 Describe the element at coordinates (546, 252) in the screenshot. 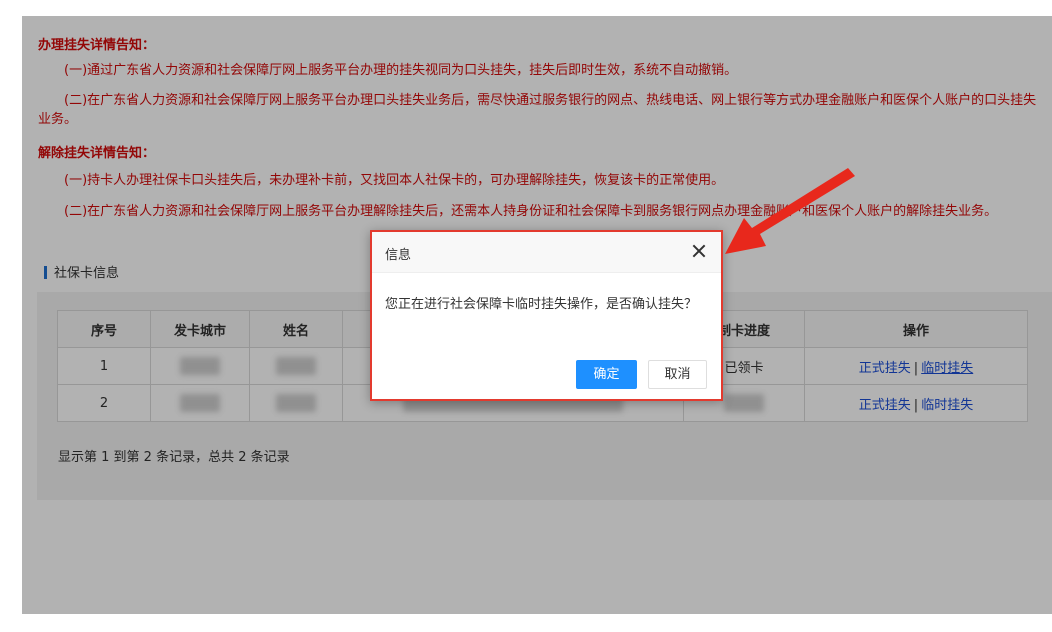

I see `dialog-header: 信息` at that location.